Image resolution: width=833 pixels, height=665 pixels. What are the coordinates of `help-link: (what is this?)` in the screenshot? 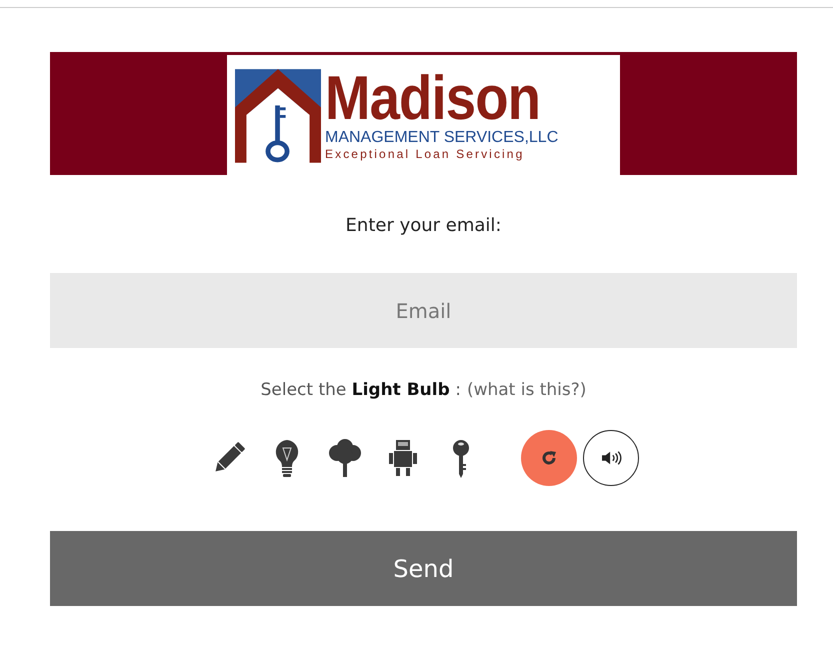 It's located at (526, 390).